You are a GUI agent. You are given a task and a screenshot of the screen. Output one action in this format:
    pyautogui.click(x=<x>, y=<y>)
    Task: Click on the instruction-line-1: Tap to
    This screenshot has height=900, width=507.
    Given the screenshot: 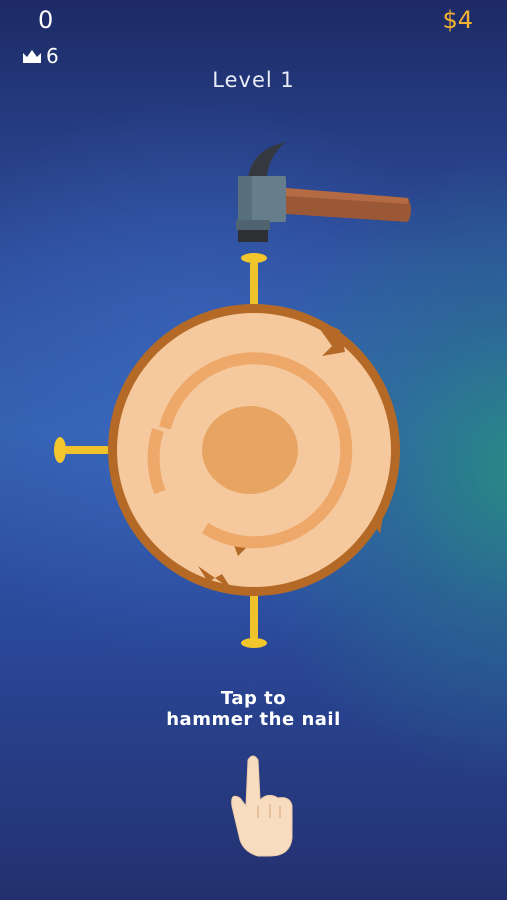 What is the action you would take?
    pyautogui.click(x=253, y=698)
    